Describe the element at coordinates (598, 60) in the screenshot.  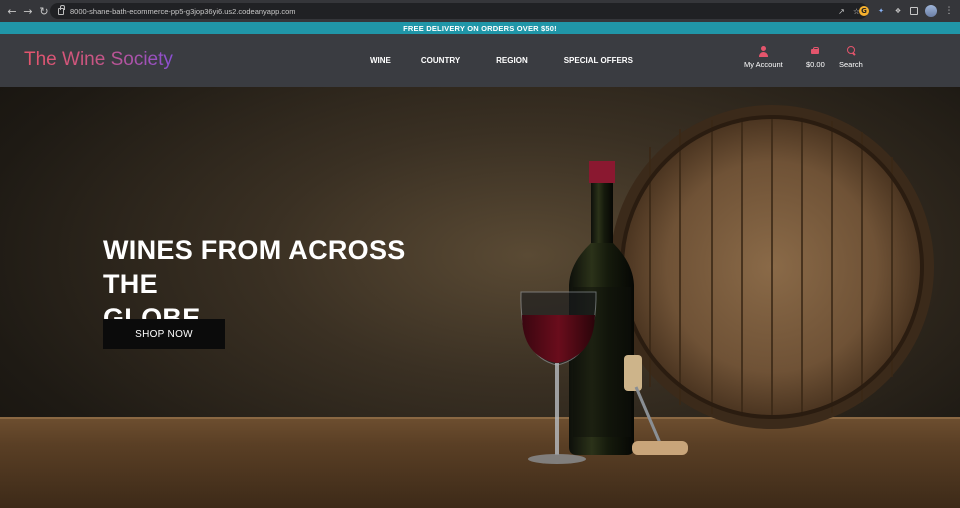
I see `nav-special-offers: SPECIAL OFFERS` at that location.